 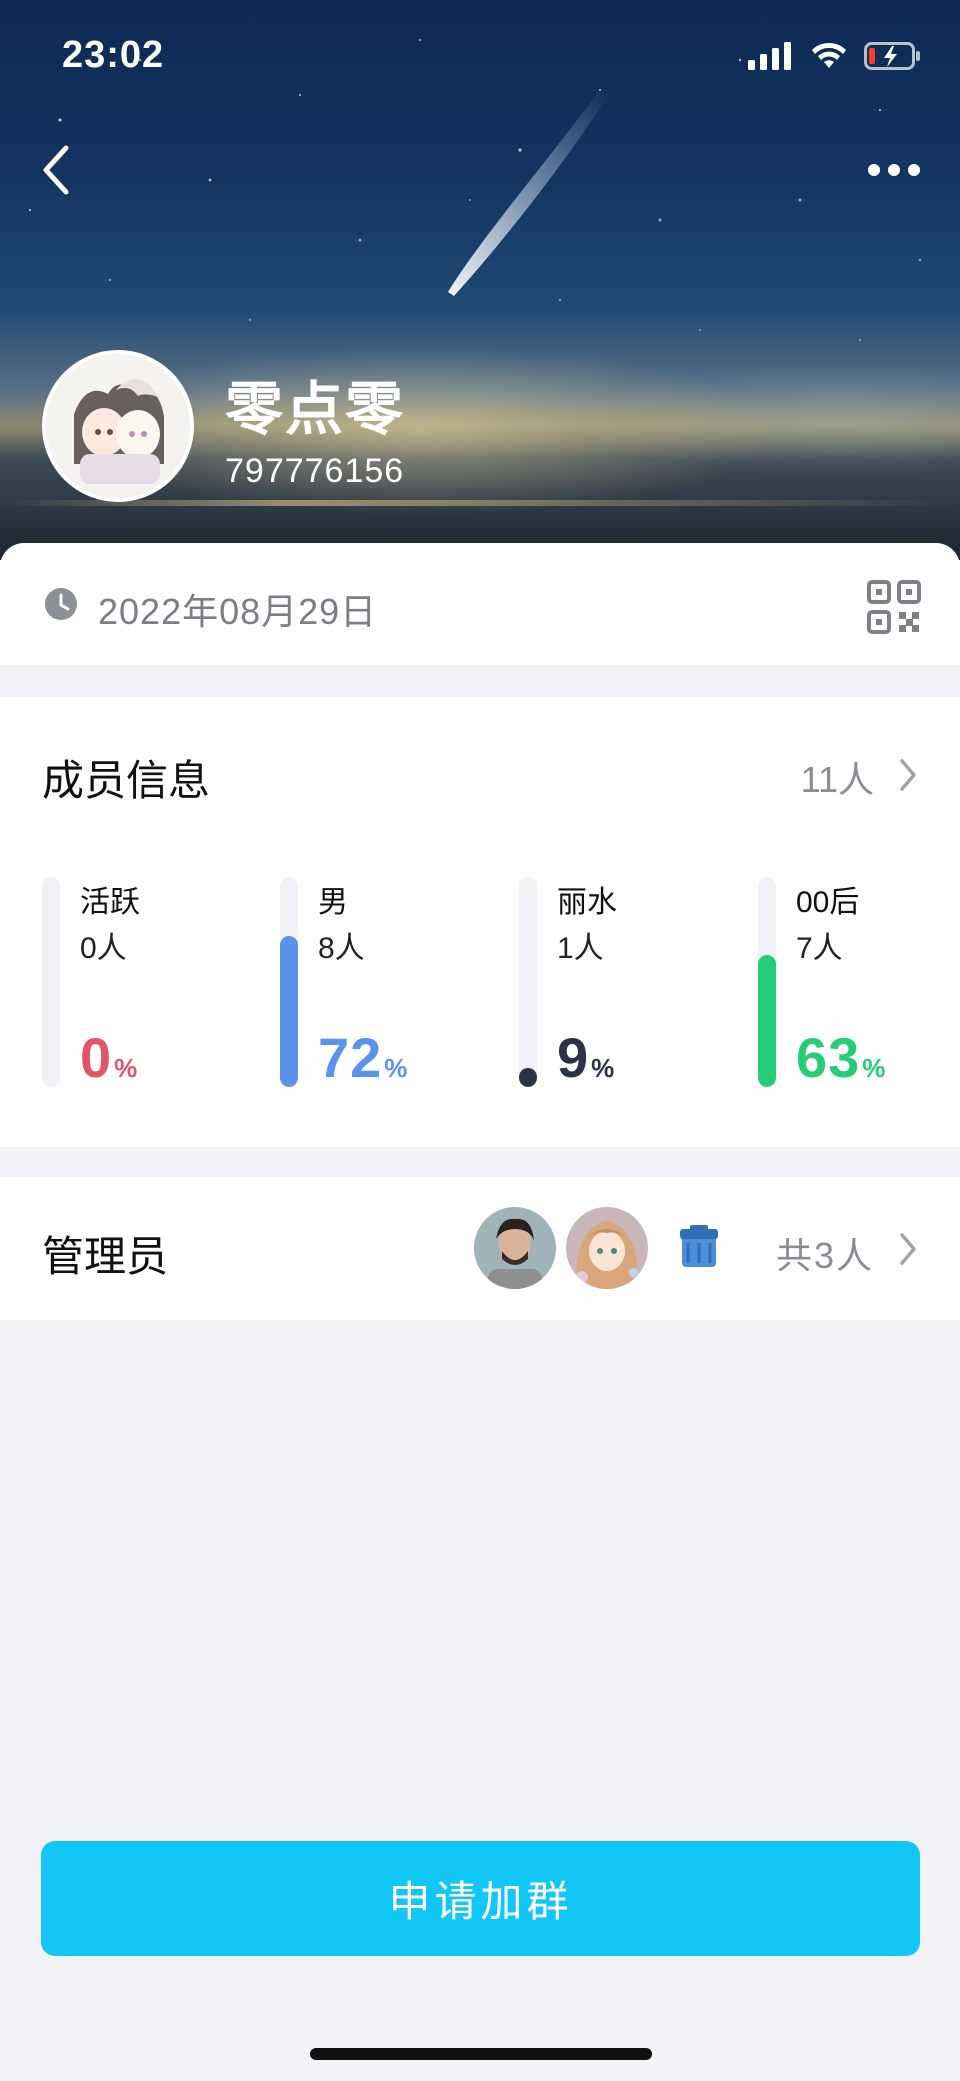 What do you see at coordinates (113, 55) in the screenshot?
I see `status-time: 23:02` at bounding box center [113, 55].